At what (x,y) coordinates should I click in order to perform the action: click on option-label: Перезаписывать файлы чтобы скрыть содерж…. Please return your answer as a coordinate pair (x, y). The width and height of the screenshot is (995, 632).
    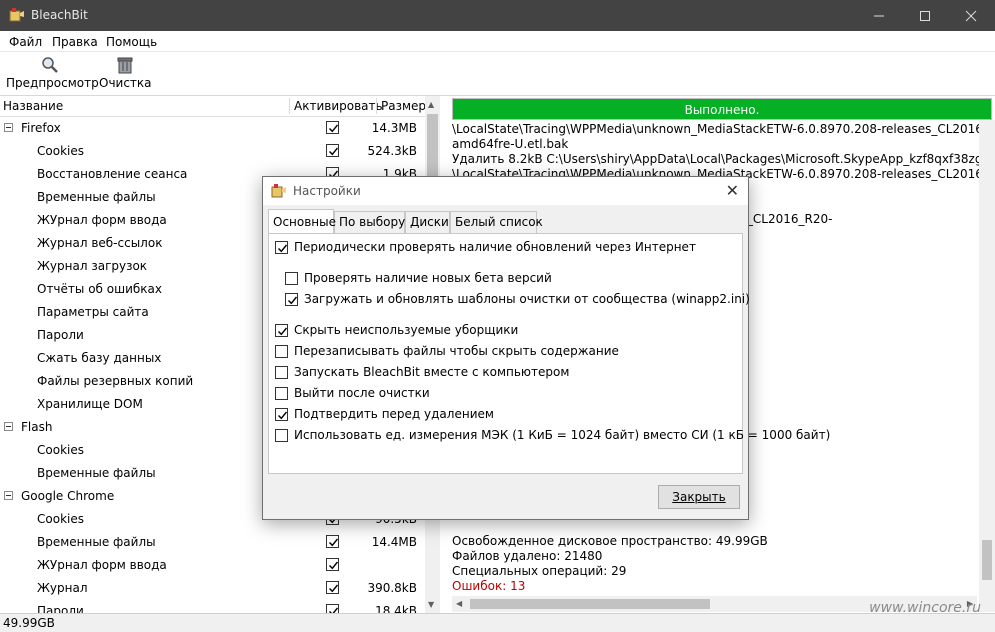
    Looking at the image, I should click on (456, 351).